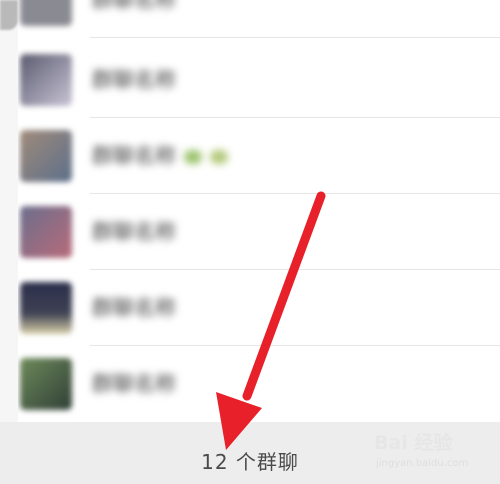 The width and height of the screenshot is (500, 484). I want to click on watermark: Bai 经验 jingyan.baidu.com, so click(430, 453).